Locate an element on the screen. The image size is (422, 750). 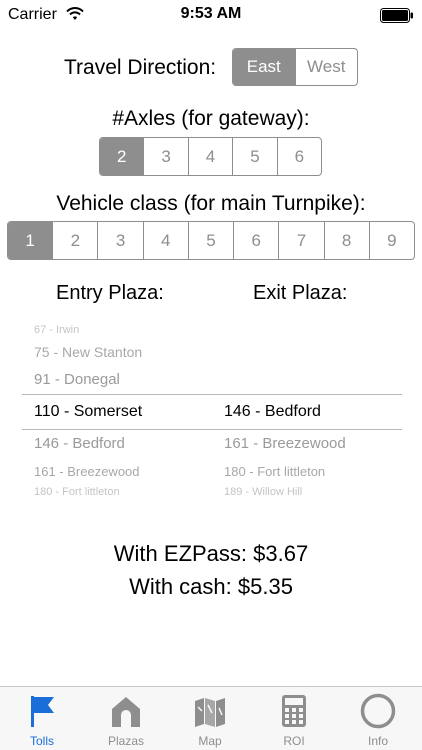
ezpass-total: With EZPass: $3.67 is located at coordinates (211, 553).